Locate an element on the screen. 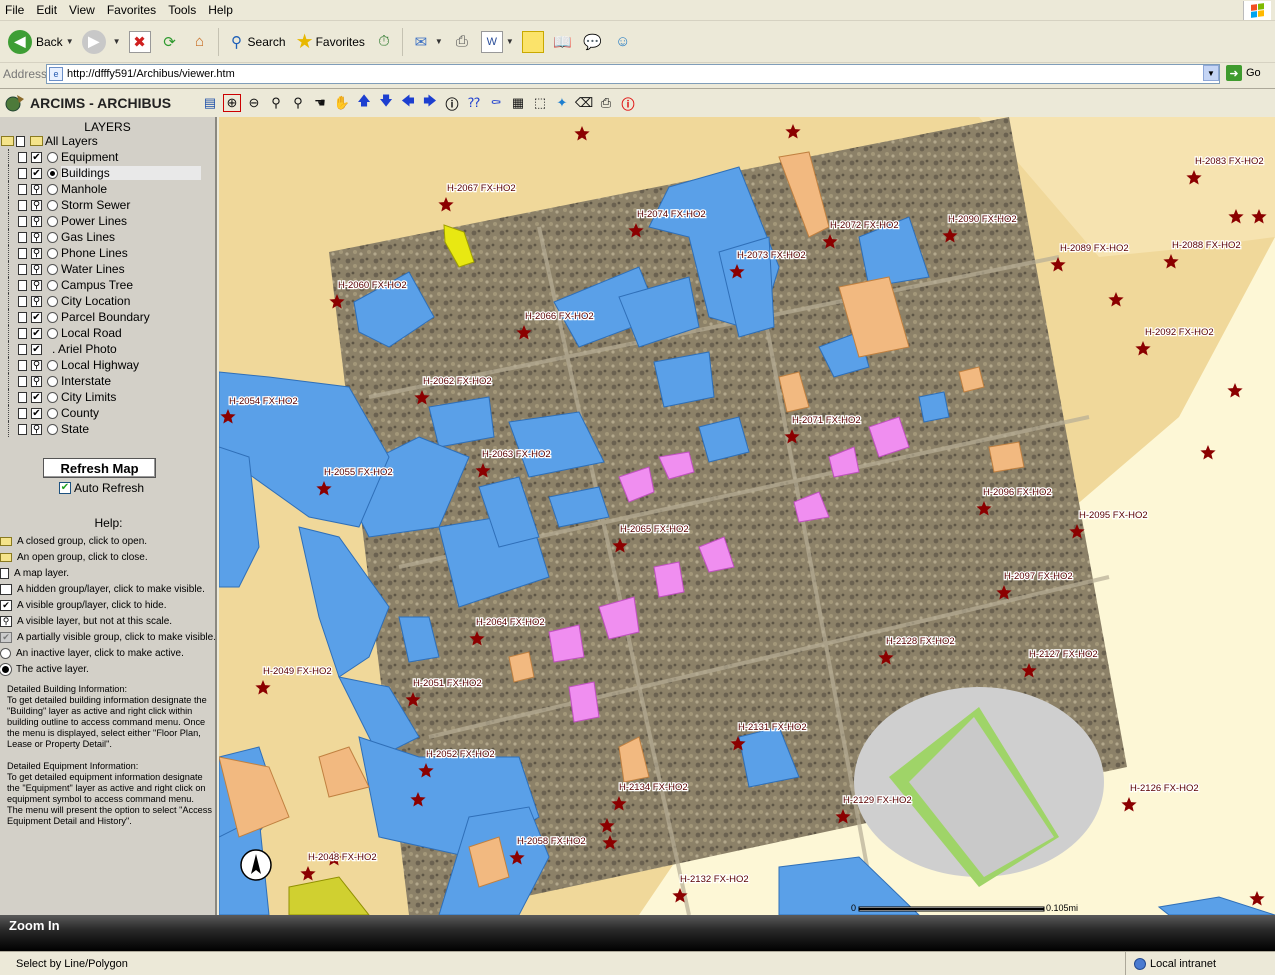 The width and height of the screenshot is (1275, 975). layer-row-equipment: ✔ Equipment is located at coordinates (107, 157).